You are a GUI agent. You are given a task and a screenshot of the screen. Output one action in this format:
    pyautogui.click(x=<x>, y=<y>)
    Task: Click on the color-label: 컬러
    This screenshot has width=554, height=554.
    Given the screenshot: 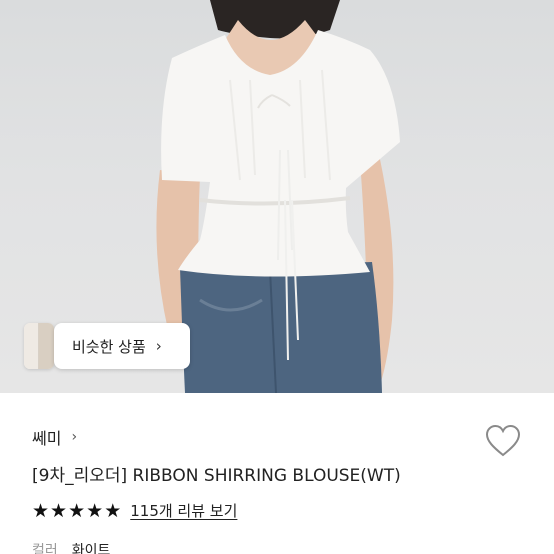 What is the action you would take?
    pyautogui.click(x=45, y=548)
    